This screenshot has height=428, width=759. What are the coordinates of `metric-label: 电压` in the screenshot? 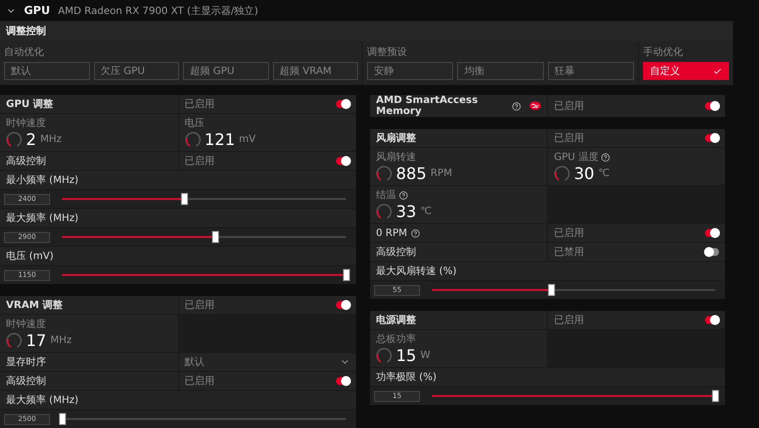 It's located at (194, 123).